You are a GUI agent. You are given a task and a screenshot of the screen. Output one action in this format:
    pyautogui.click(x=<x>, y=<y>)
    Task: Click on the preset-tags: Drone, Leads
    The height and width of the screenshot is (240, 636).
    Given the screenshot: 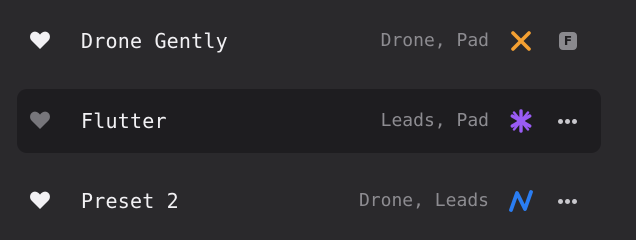 What is the action you would take?
    pyautogui.click(x=423, y=200)
    